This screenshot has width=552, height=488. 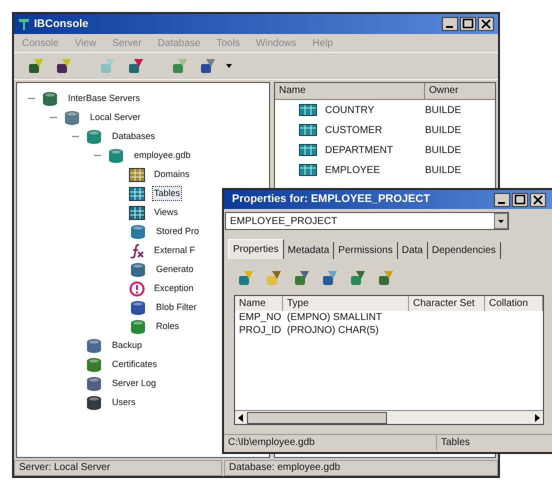 I want to click on tree-item: Local Server, so click(x=115, y=117).